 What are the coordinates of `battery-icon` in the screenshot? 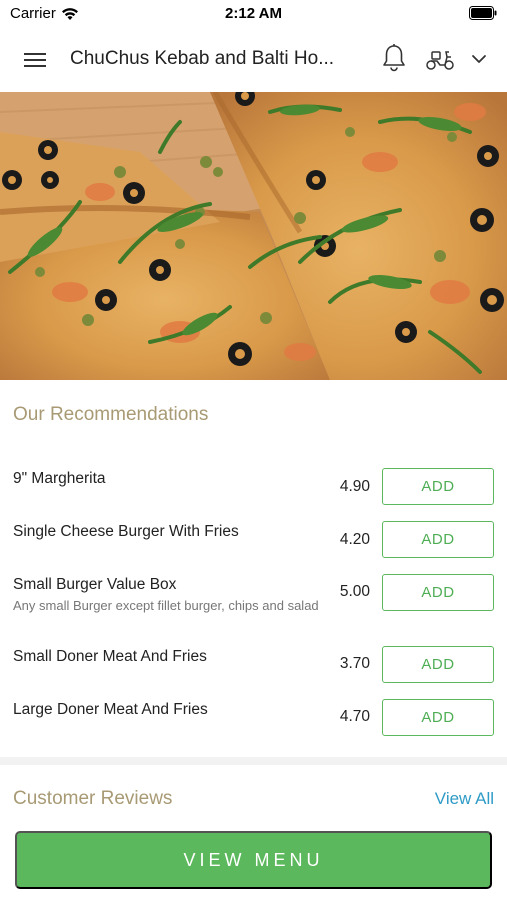 It's located at (483, 15).